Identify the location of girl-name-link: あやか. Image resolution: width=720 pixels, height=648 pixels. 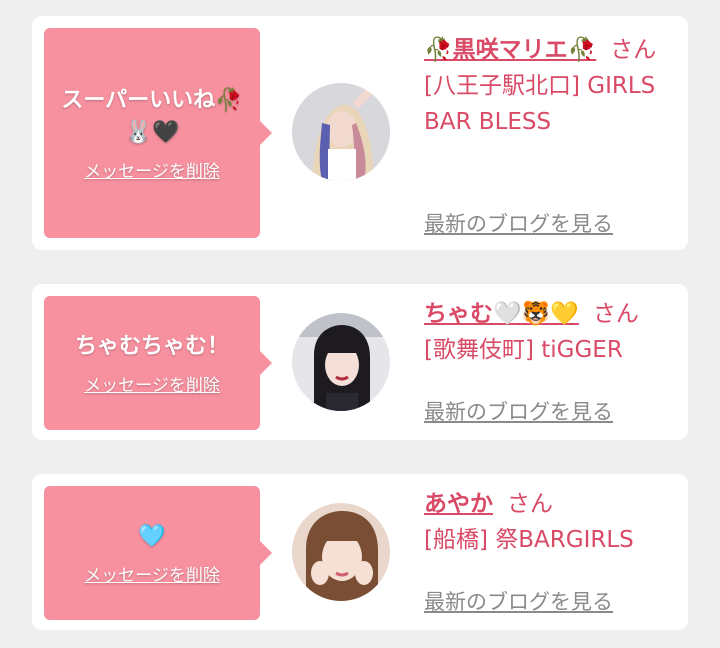
(458, 504).